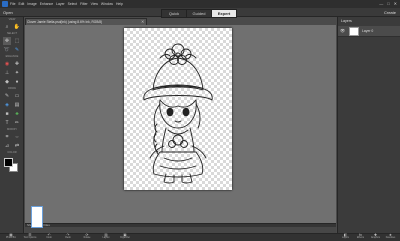 The image size is (400, 241). What do you see at coordinates (11, 237) in the screenshot?
I see `photo-bin-button: ▦ Photo Bin` at bounding box center [11, 237].